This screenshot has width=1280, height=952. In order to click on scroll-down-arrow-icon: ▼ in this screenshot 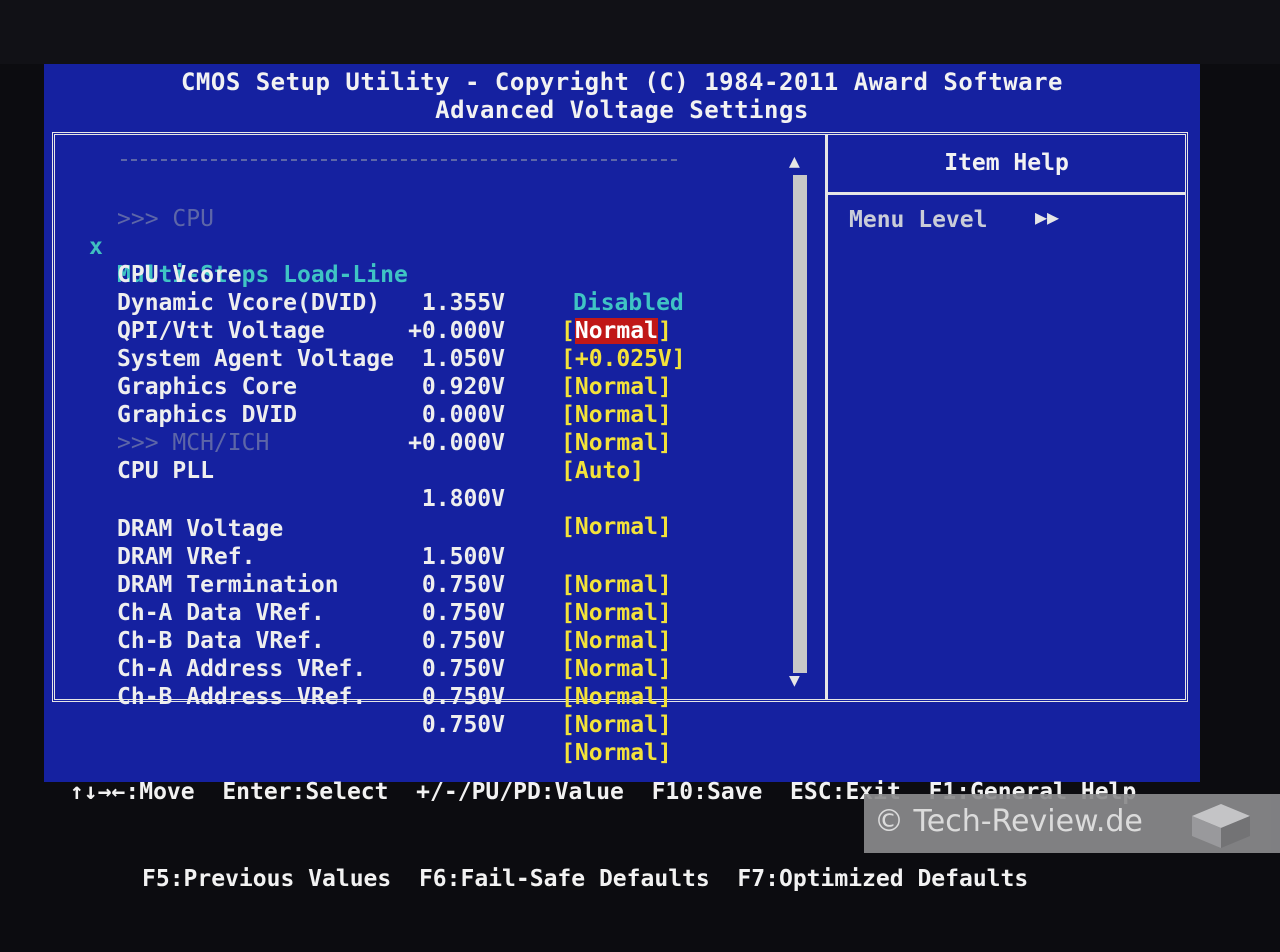, I will do `click(794, 680)`.